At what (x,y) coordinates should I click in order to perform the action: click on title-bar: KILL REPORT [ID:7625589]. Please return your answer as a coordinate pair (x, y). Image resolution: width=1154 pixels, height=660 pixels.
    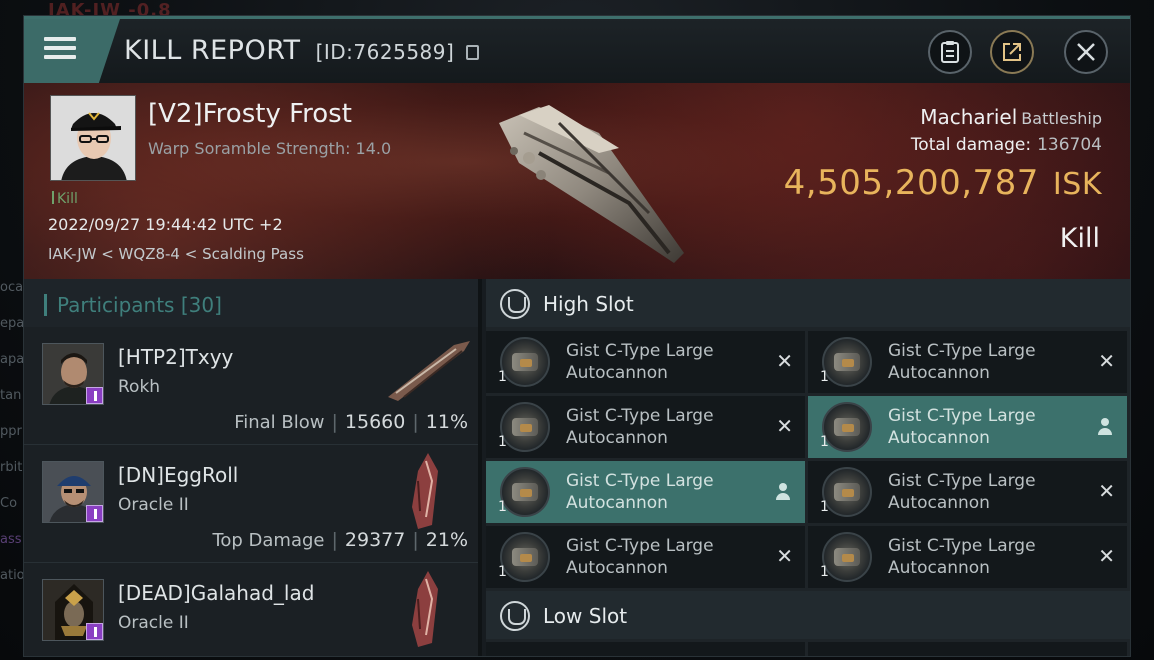
    Looking at the image, I should click on (577, 51).